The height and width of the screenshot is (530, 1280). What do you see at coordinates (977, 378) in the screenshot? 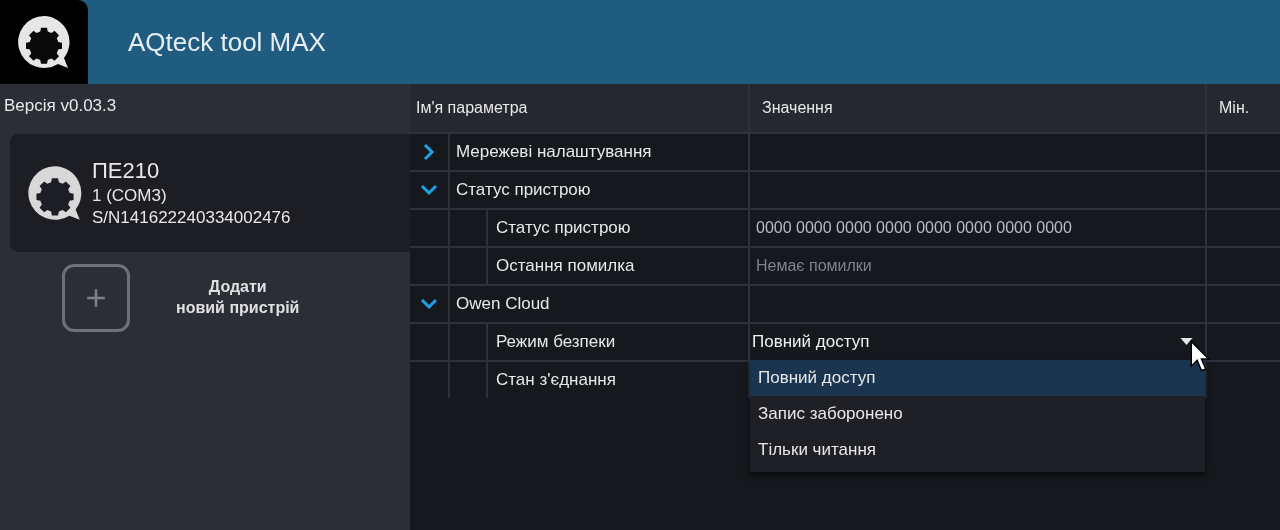
I see `dropdown-option: Повний доступ` at bounding box center [977, 378].